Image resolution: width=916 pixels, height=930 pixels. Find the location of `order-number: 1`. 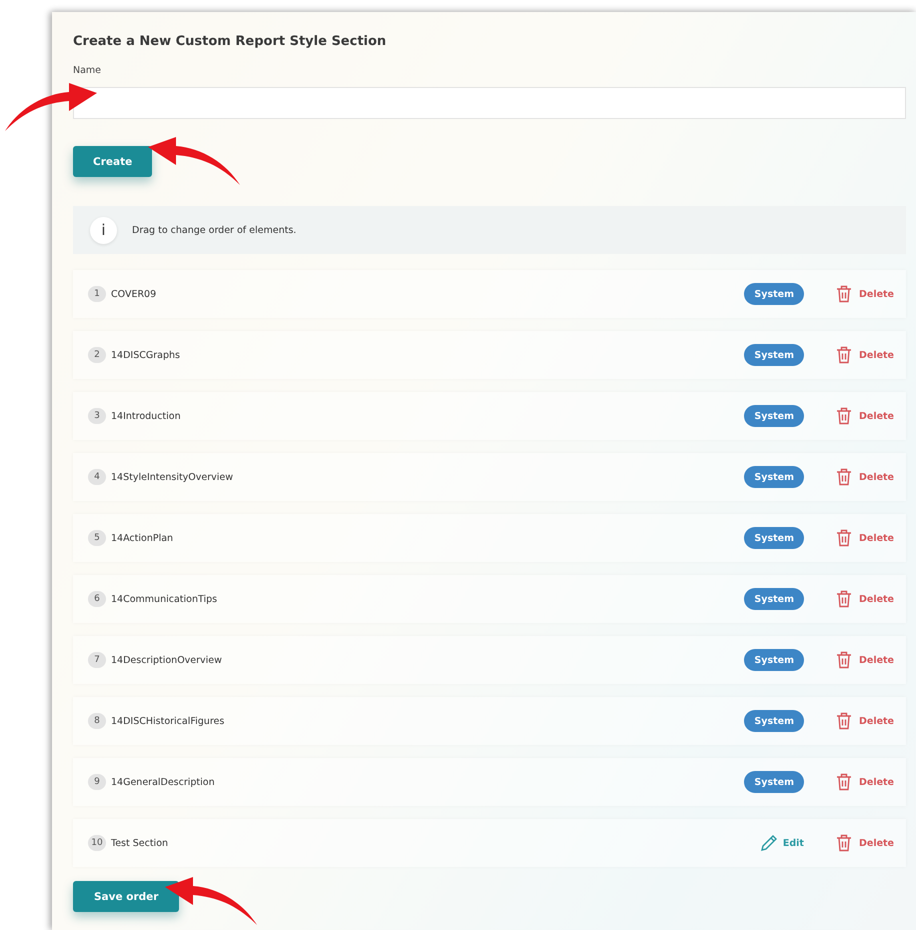

order-number: 1 is located at coordinates (97, 294).